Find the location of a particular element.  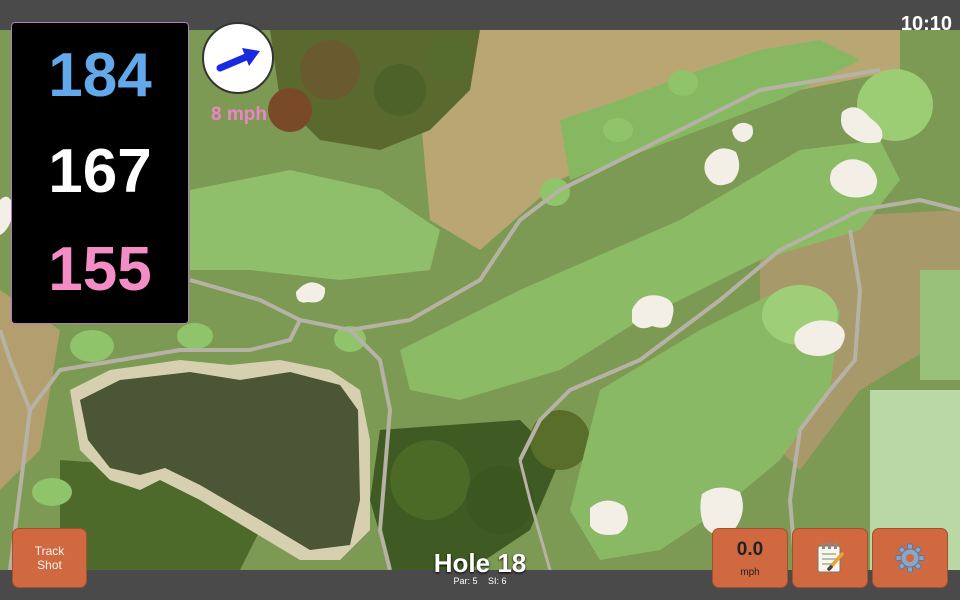

wind-speed-label: 8 mph is located at coordinates (239, 114).